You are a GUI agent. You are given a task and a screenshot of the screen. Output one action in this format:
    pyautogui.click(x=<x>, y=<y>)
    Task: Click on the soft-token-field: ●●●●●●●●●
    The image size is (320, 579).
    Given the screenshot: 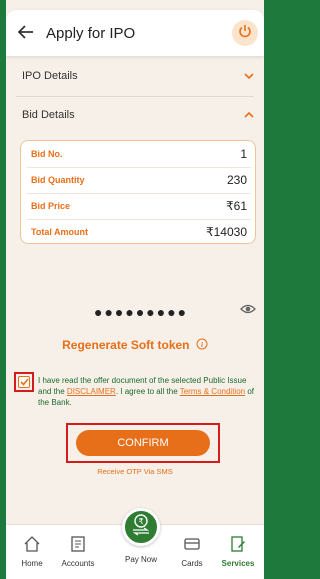 What is the action you would take?
    pyautogui.click(x=140, y=312)
    